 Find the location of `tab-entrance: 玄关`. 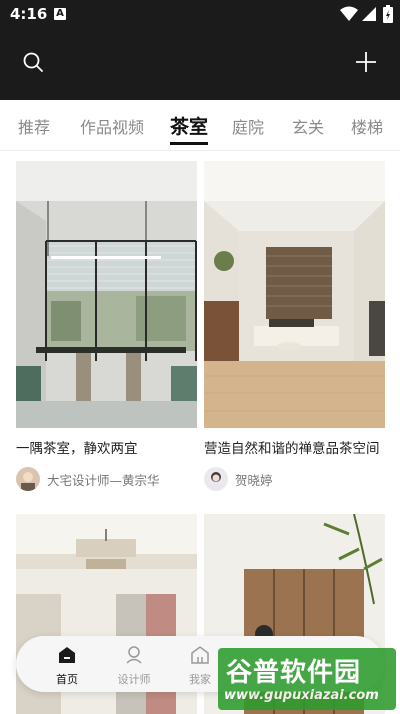

tab-entrance: 玄关 is located at coordinates (308, 126).